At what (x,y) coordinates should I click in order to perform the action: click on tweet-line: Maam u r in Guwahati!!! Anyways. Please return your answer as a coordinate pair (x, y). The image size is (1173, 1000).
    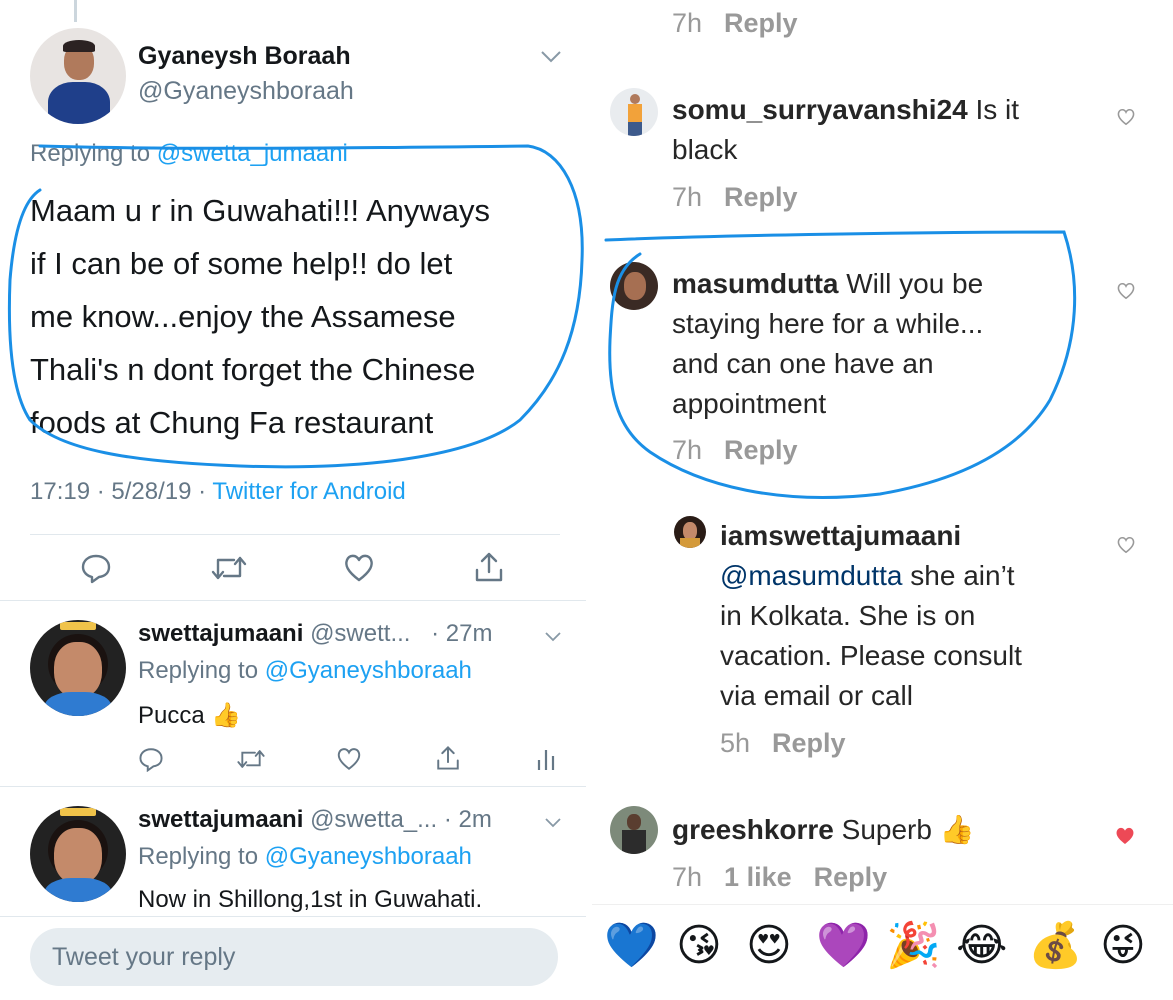
    Looking at the image, I should click on (260, 210).